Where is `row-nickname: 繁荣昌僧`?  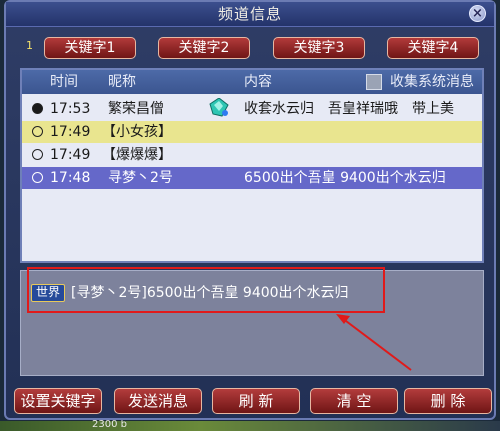
row-nickname: 繁荣昌僧 is located at coordinates (136, 109).